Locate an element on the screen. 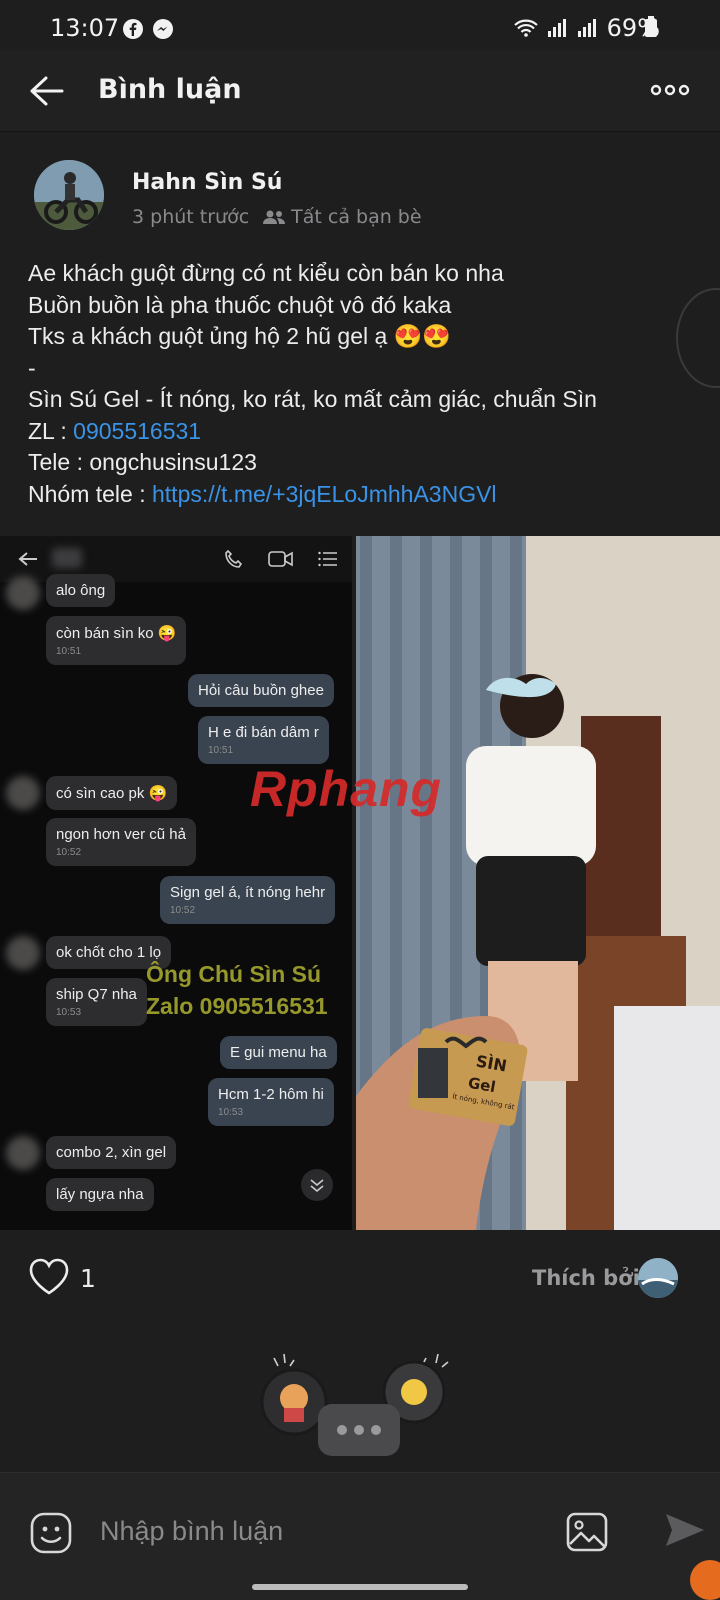  telegram-link: https://t.me/+3jqELoJmhhA3NGVl is located at coordinates (324, 494).